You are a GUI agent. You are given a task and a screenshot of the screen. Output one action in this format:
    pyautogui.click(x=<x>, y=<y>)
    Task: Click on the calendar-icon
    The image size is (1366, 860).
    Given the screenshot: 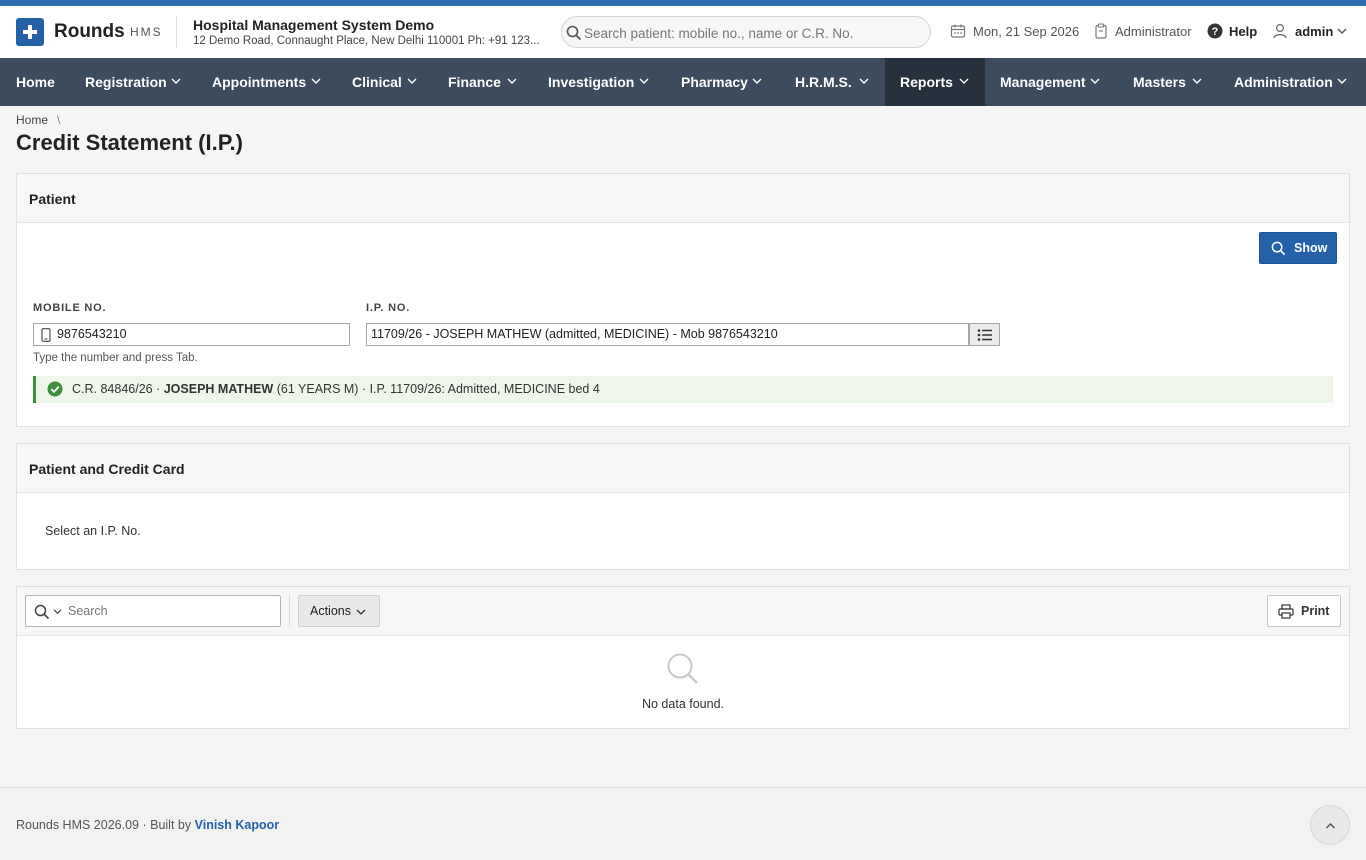 What is the action you would take?
    pyautogui.click(x=958, y=31)
    